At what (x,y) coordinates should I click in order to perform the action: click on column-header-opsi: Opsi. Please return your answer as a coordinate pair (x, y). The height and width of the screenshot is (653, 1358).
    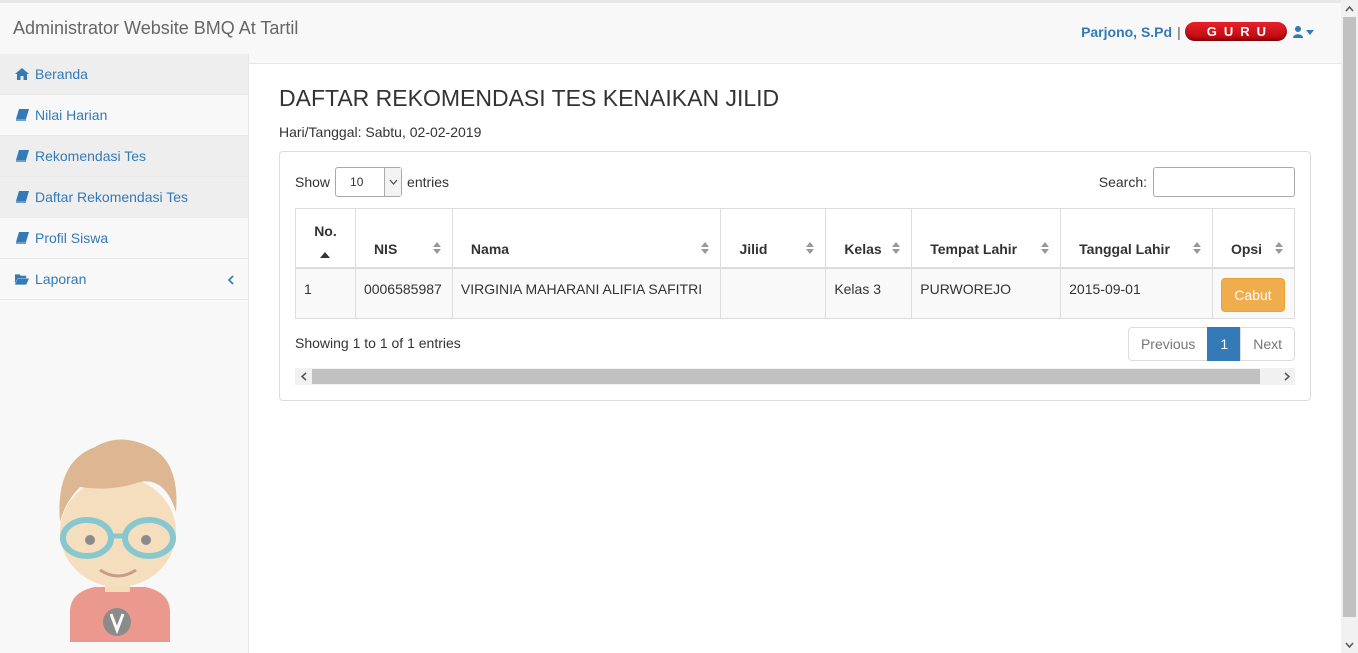
    Looking at the image, I should click on (1253, 238).